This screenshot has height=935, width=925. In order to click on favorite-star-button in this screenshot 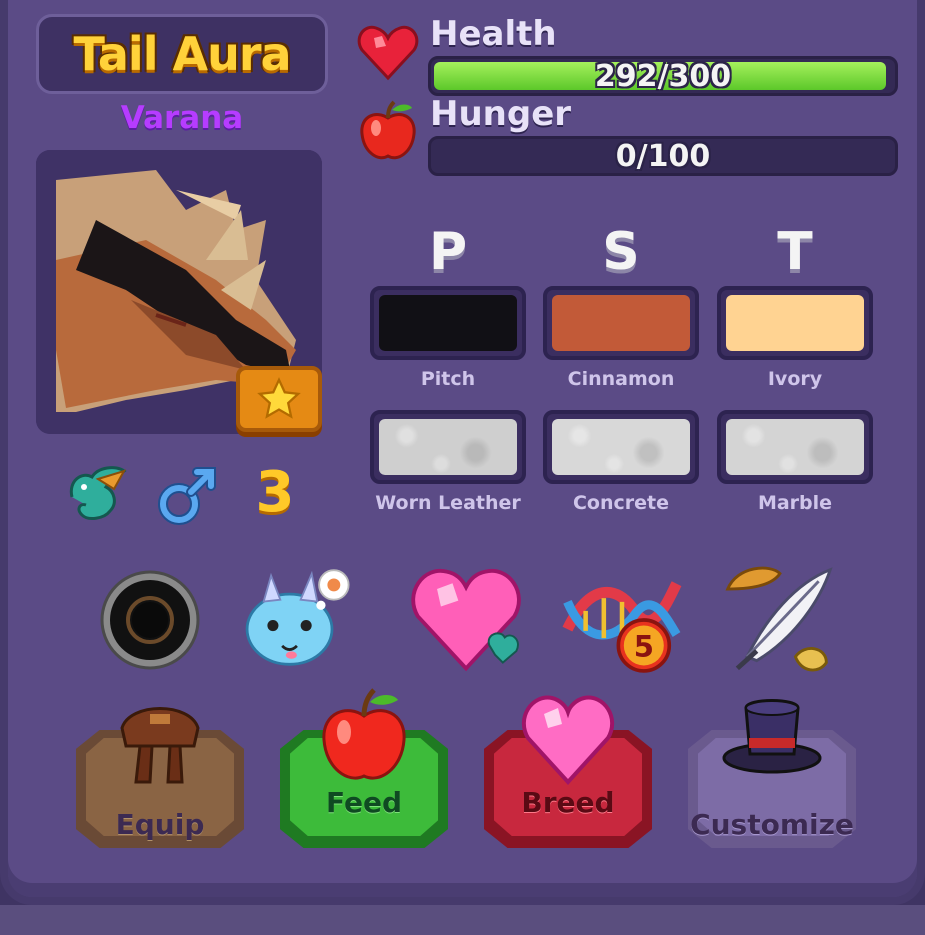, I will do `click(279, 399)`.